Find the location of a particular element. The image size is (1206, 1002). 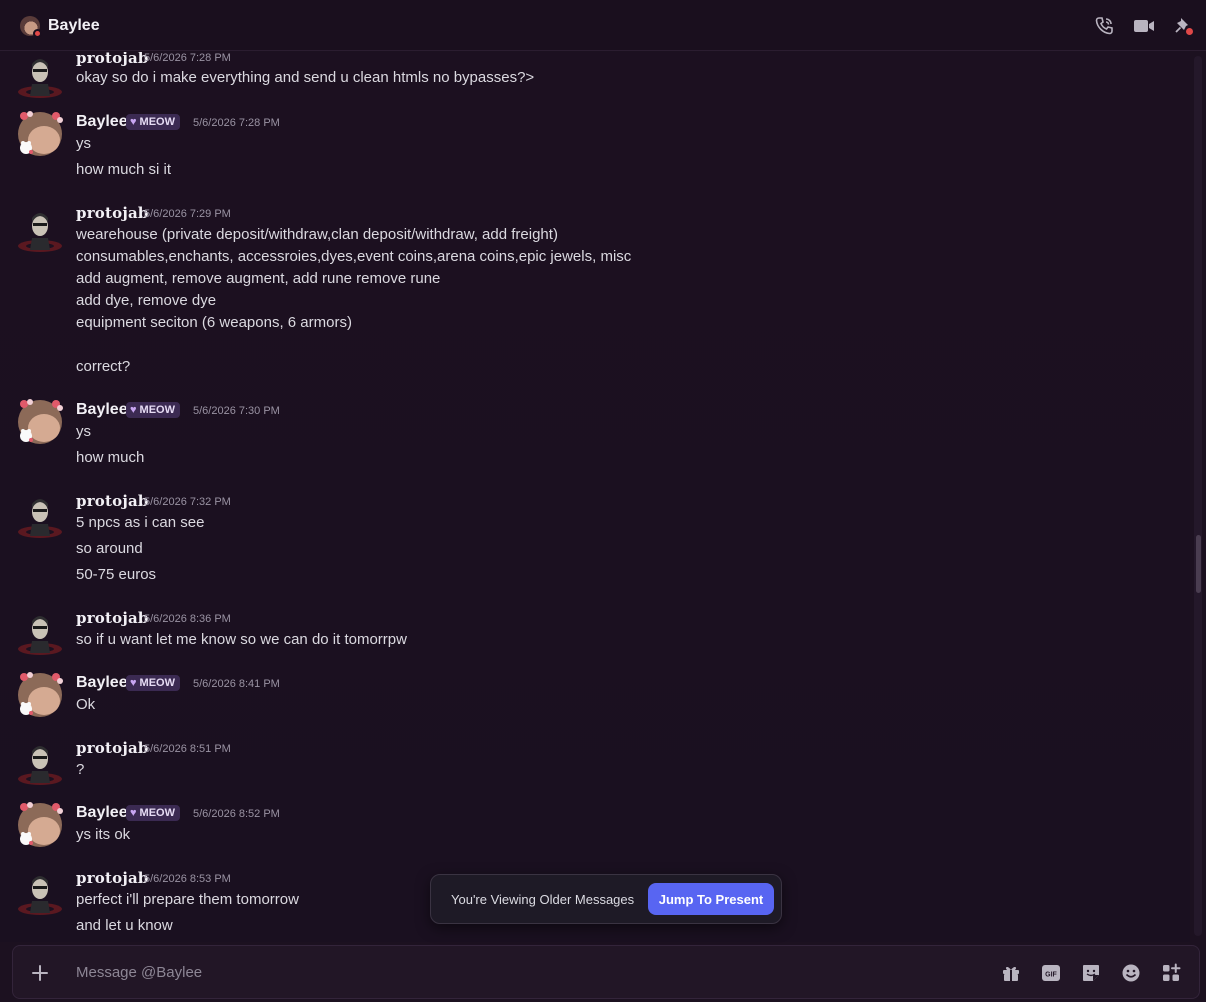

status-indicator is located at coordinates (37, 33).